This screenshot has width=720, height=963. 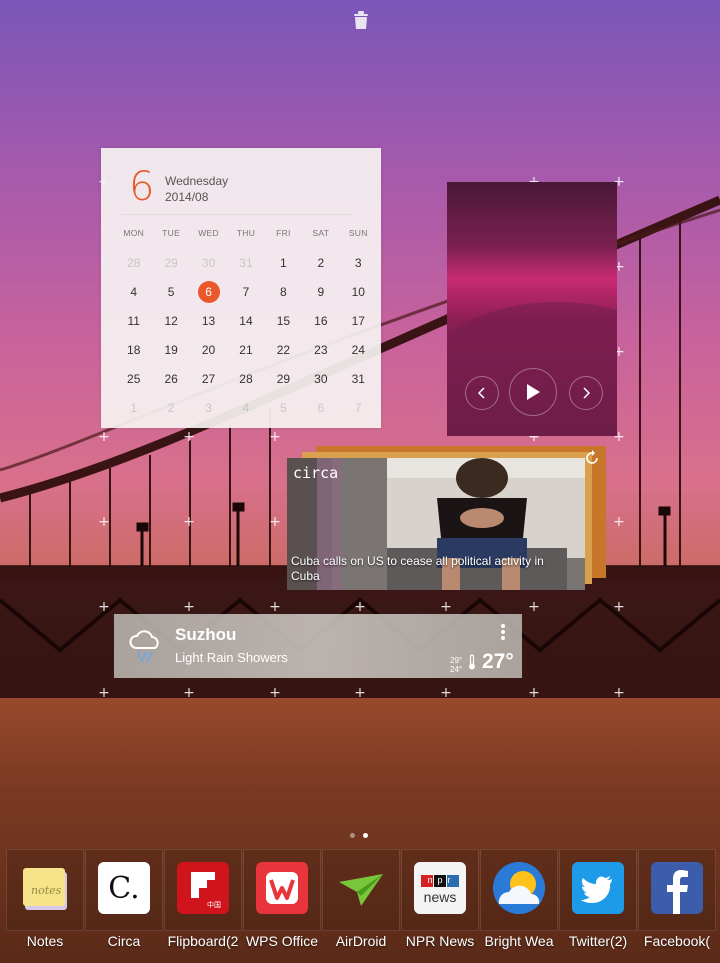 I want to click on weather-widget: Suzhou Light Rain Showers 29° 24° 27°, so click(x=318, y=646).